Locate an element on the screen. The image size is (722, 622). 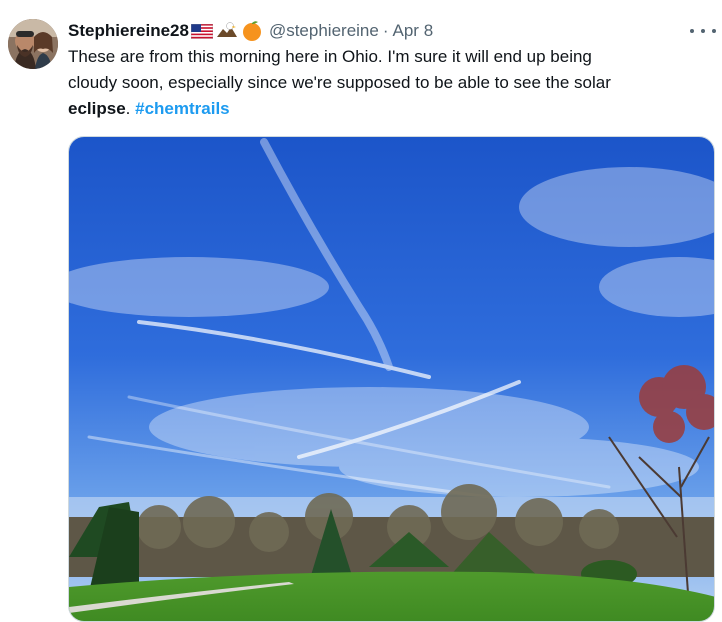
user-handle: @stephiereine is located at coordinates (324, 31).